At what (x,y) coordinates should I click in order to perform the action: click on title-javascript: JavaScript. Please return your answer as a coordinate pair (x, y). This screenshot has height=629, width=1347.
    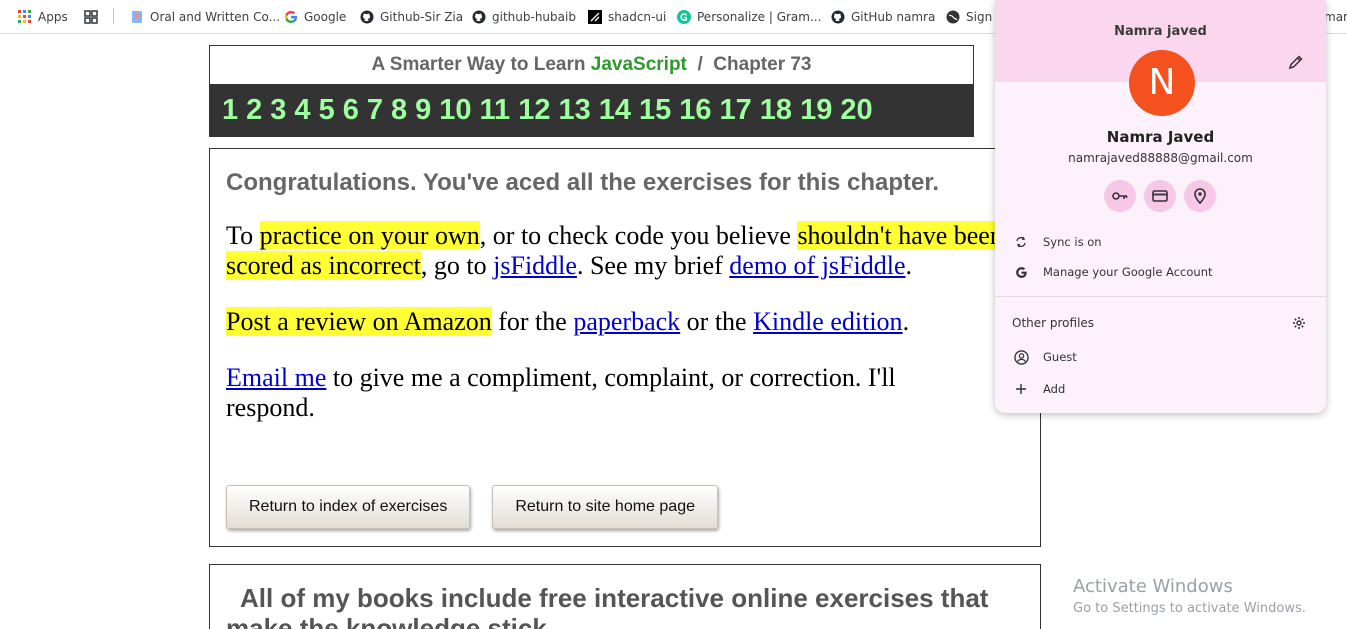
    Looking at the image, I should click on (638, 64).